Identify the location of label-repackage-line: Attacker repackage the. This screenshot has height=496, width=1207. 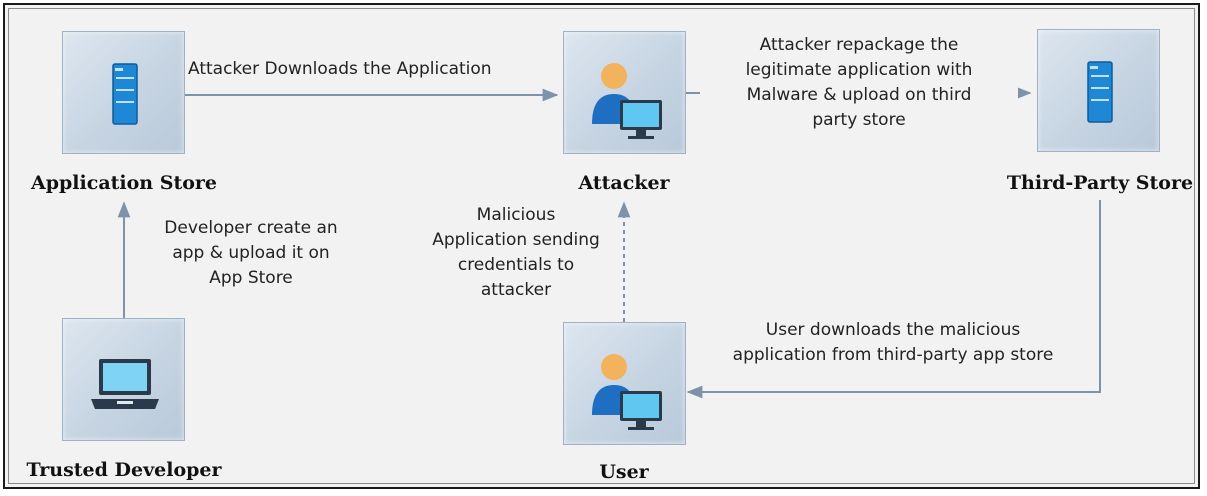
(859, 45).